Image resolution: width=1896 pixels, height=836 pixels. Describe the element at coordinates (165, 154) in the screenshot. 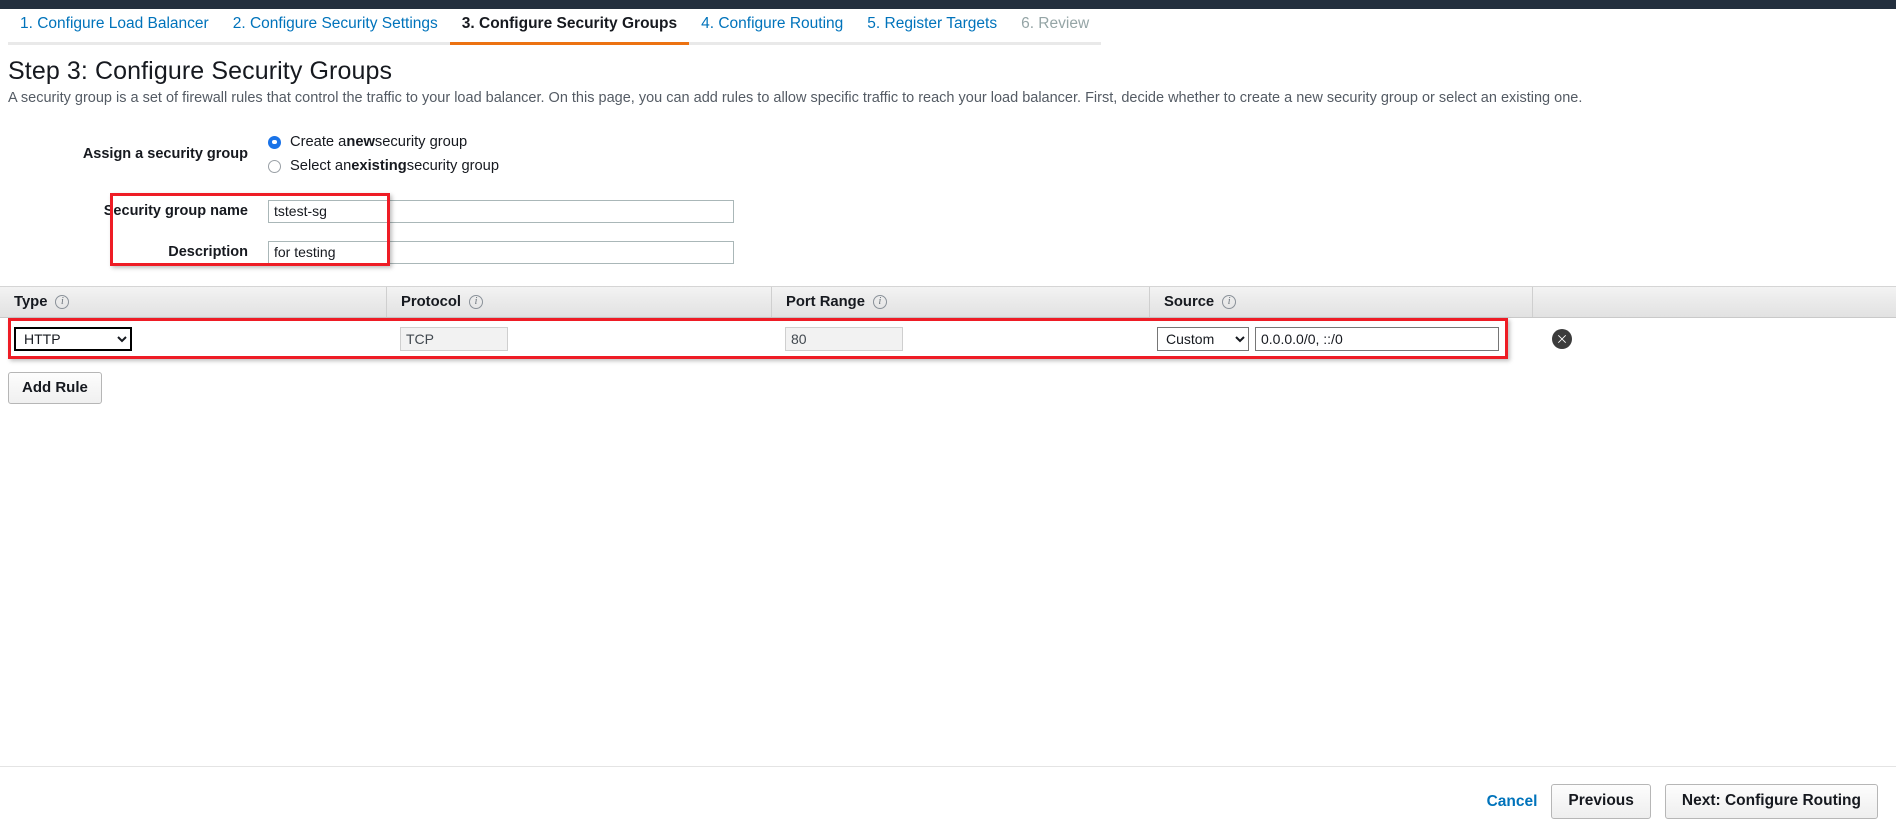

I see `assign-security-group-label: Assign a security group` at that location.